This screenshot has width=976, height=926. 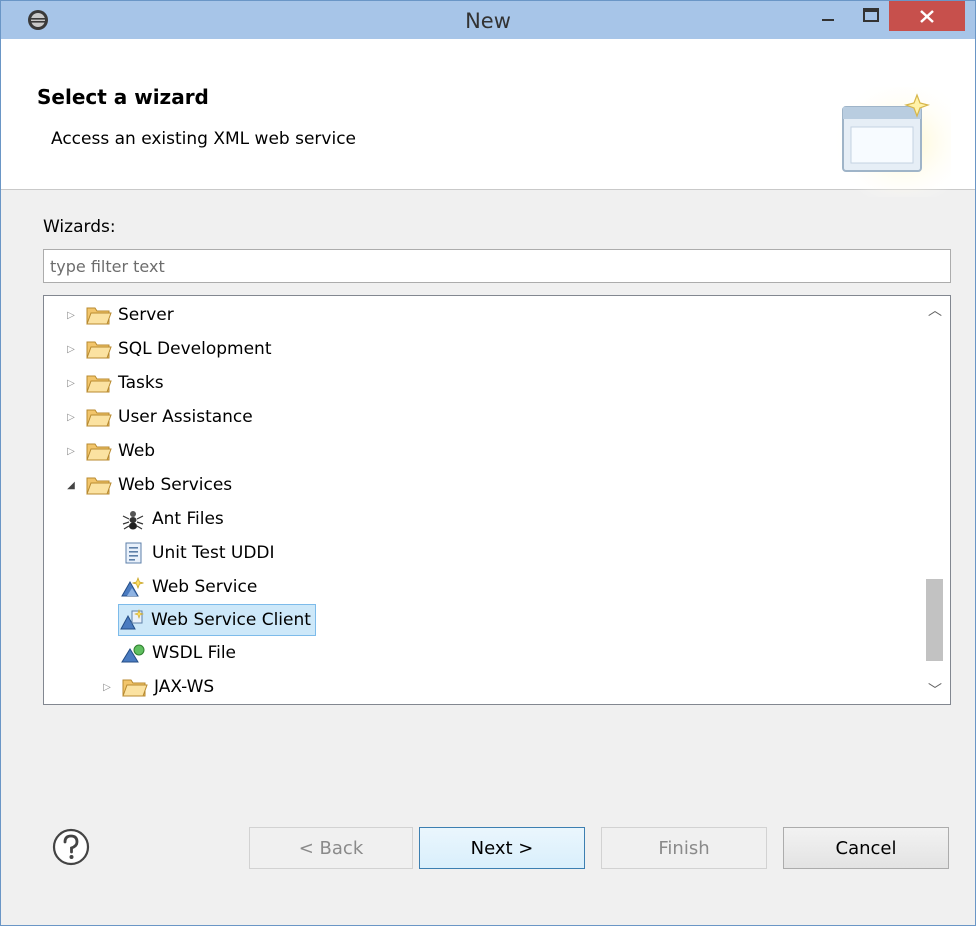 What do you see at coordinates (684, 848) in the screenshot?
I see `finish-button: Finish` at bounding box center [684, 848].